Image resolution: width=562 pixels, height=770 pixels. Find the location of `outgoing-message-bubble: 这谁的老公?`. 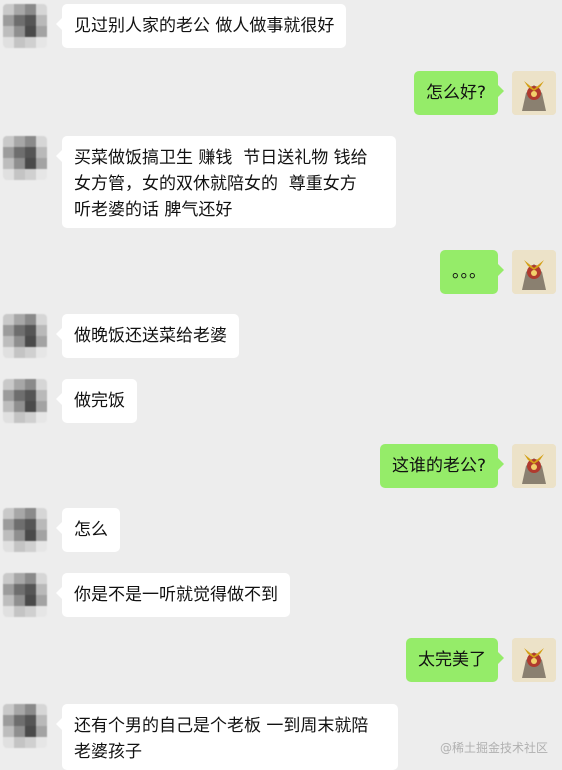

outgoing-message-bubble: 这谁的老公? is located at coordinates (442, 466).